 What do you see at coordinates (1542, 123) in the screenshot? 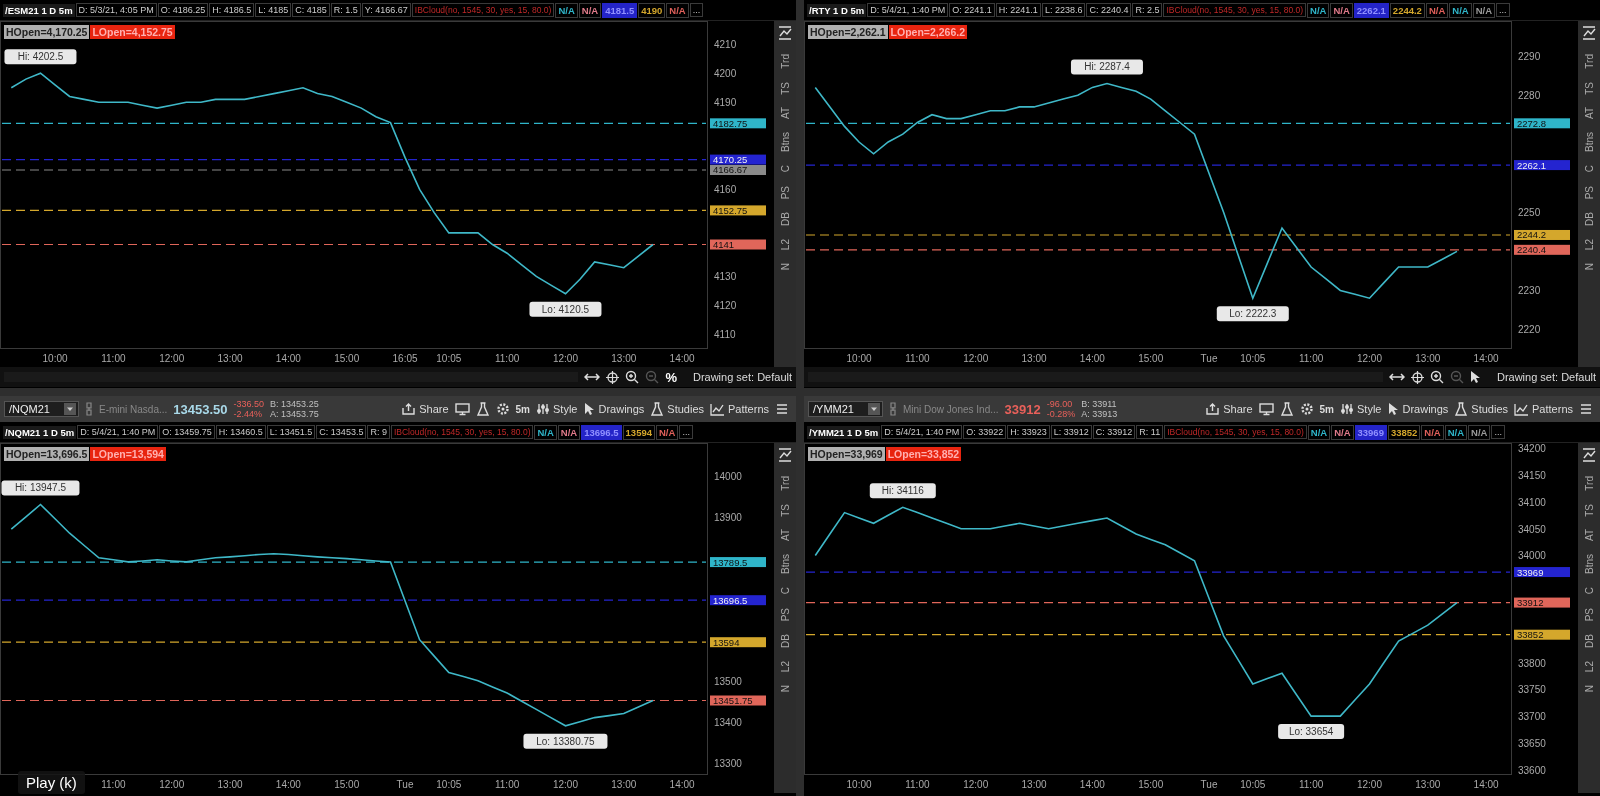
I see `price-tag: 2272.8` at bounding box center [1542, 123].